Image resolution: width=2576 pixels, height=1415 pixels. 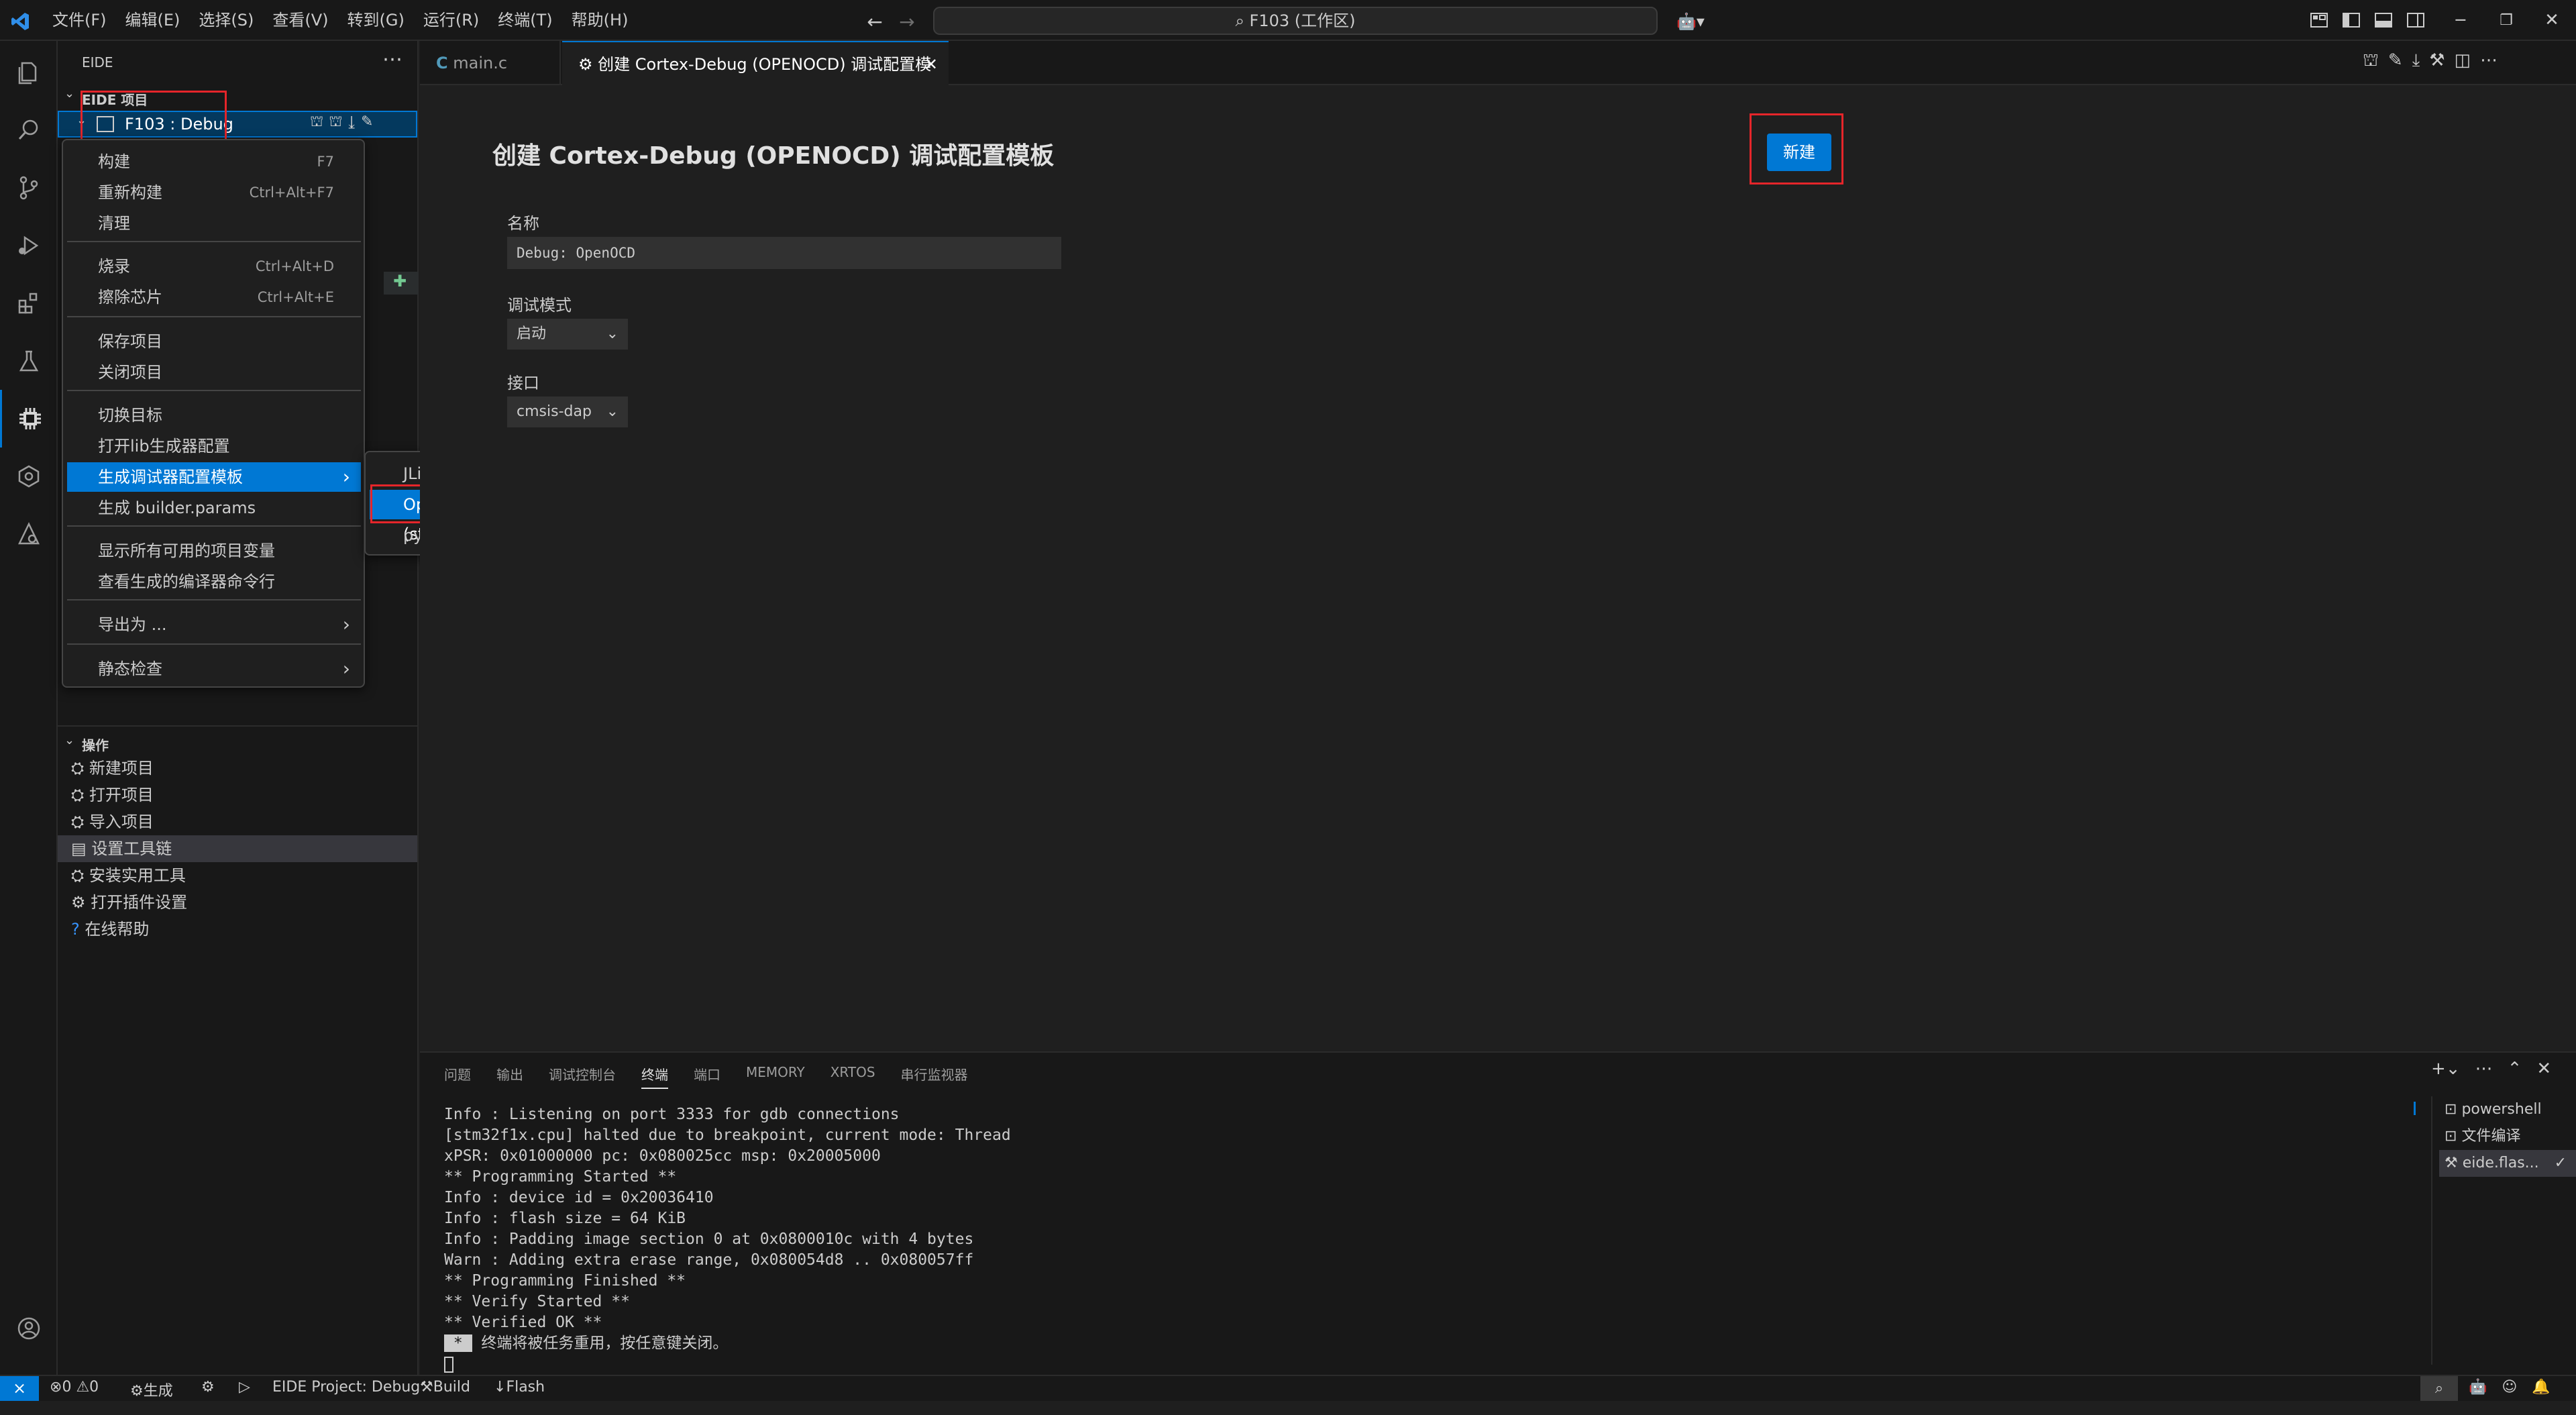 I want to click on eide-chip-icon, so click(x=29, y=419).